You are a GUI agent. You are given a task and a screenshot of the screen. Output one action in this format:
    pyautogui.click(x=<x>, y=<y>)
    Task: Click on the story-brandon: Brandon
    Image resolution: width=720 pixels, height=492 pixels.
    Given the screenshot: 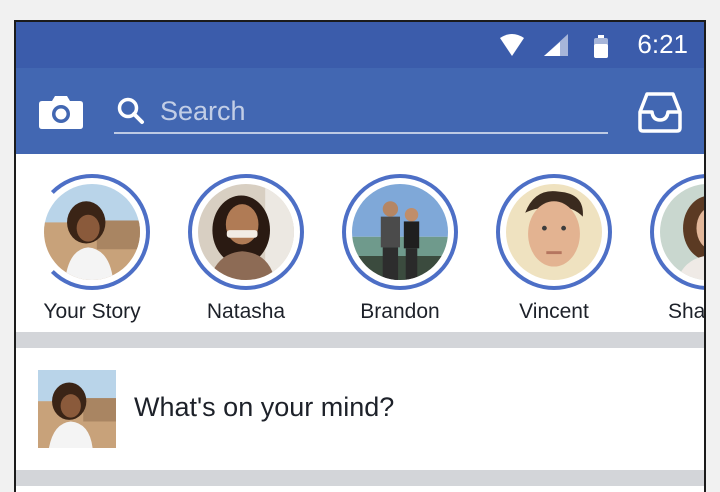 What is the action you would take?
    pyautogui.click(x=400, y=249)
    